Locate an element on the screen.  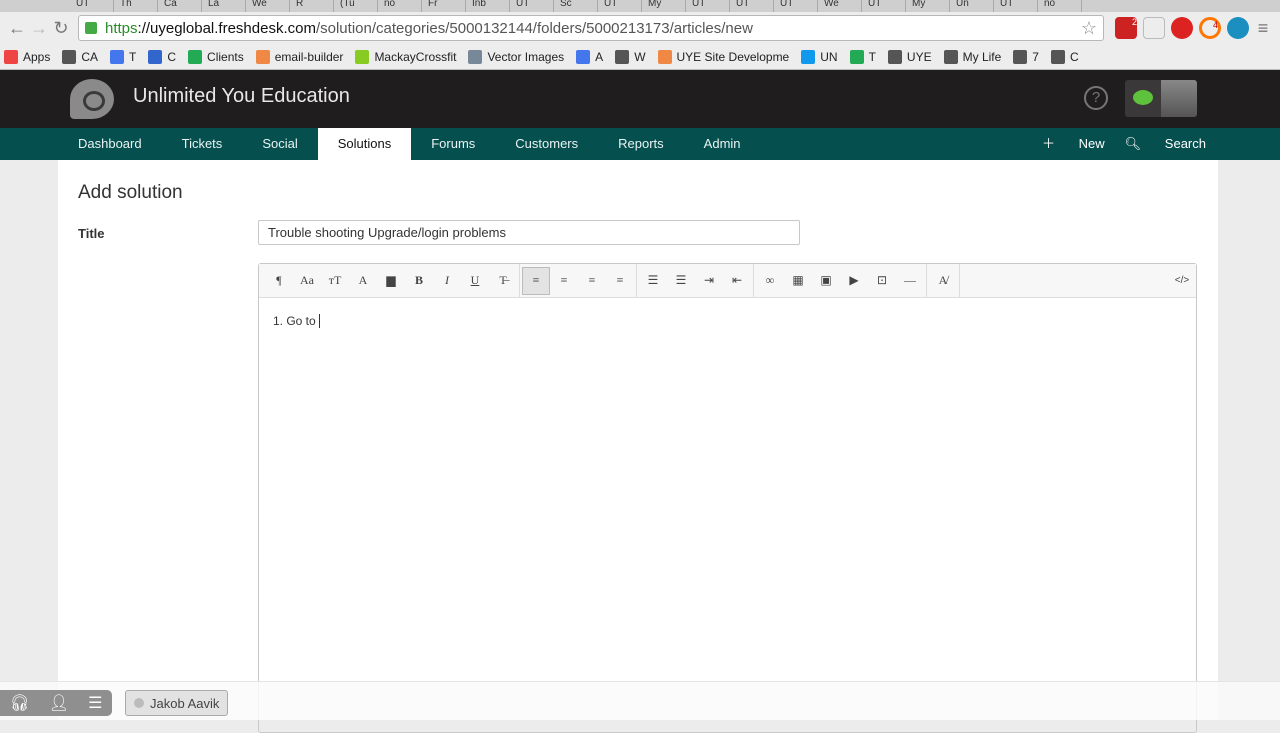
title-input is located at coordinates (529, 232).